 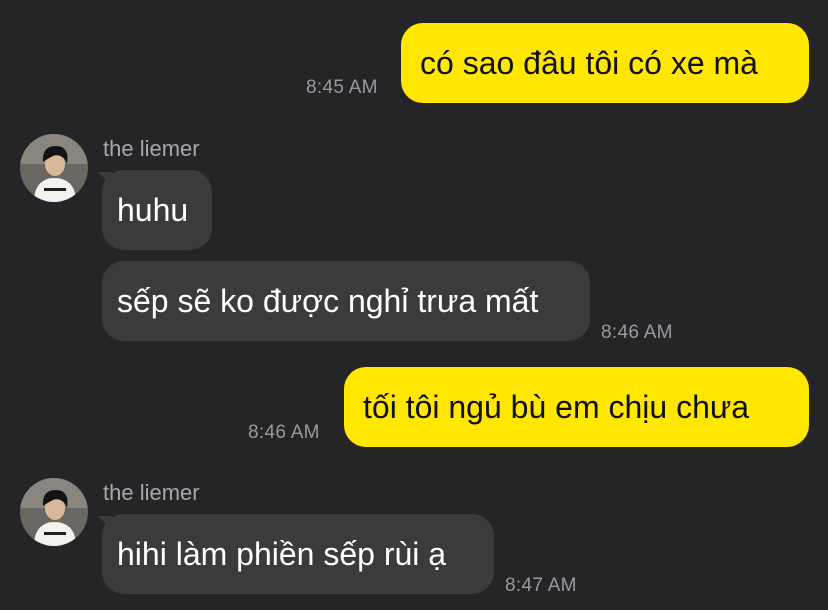 I want to click on incoming-message-bubble: huhu, so click(x=157, y=210).